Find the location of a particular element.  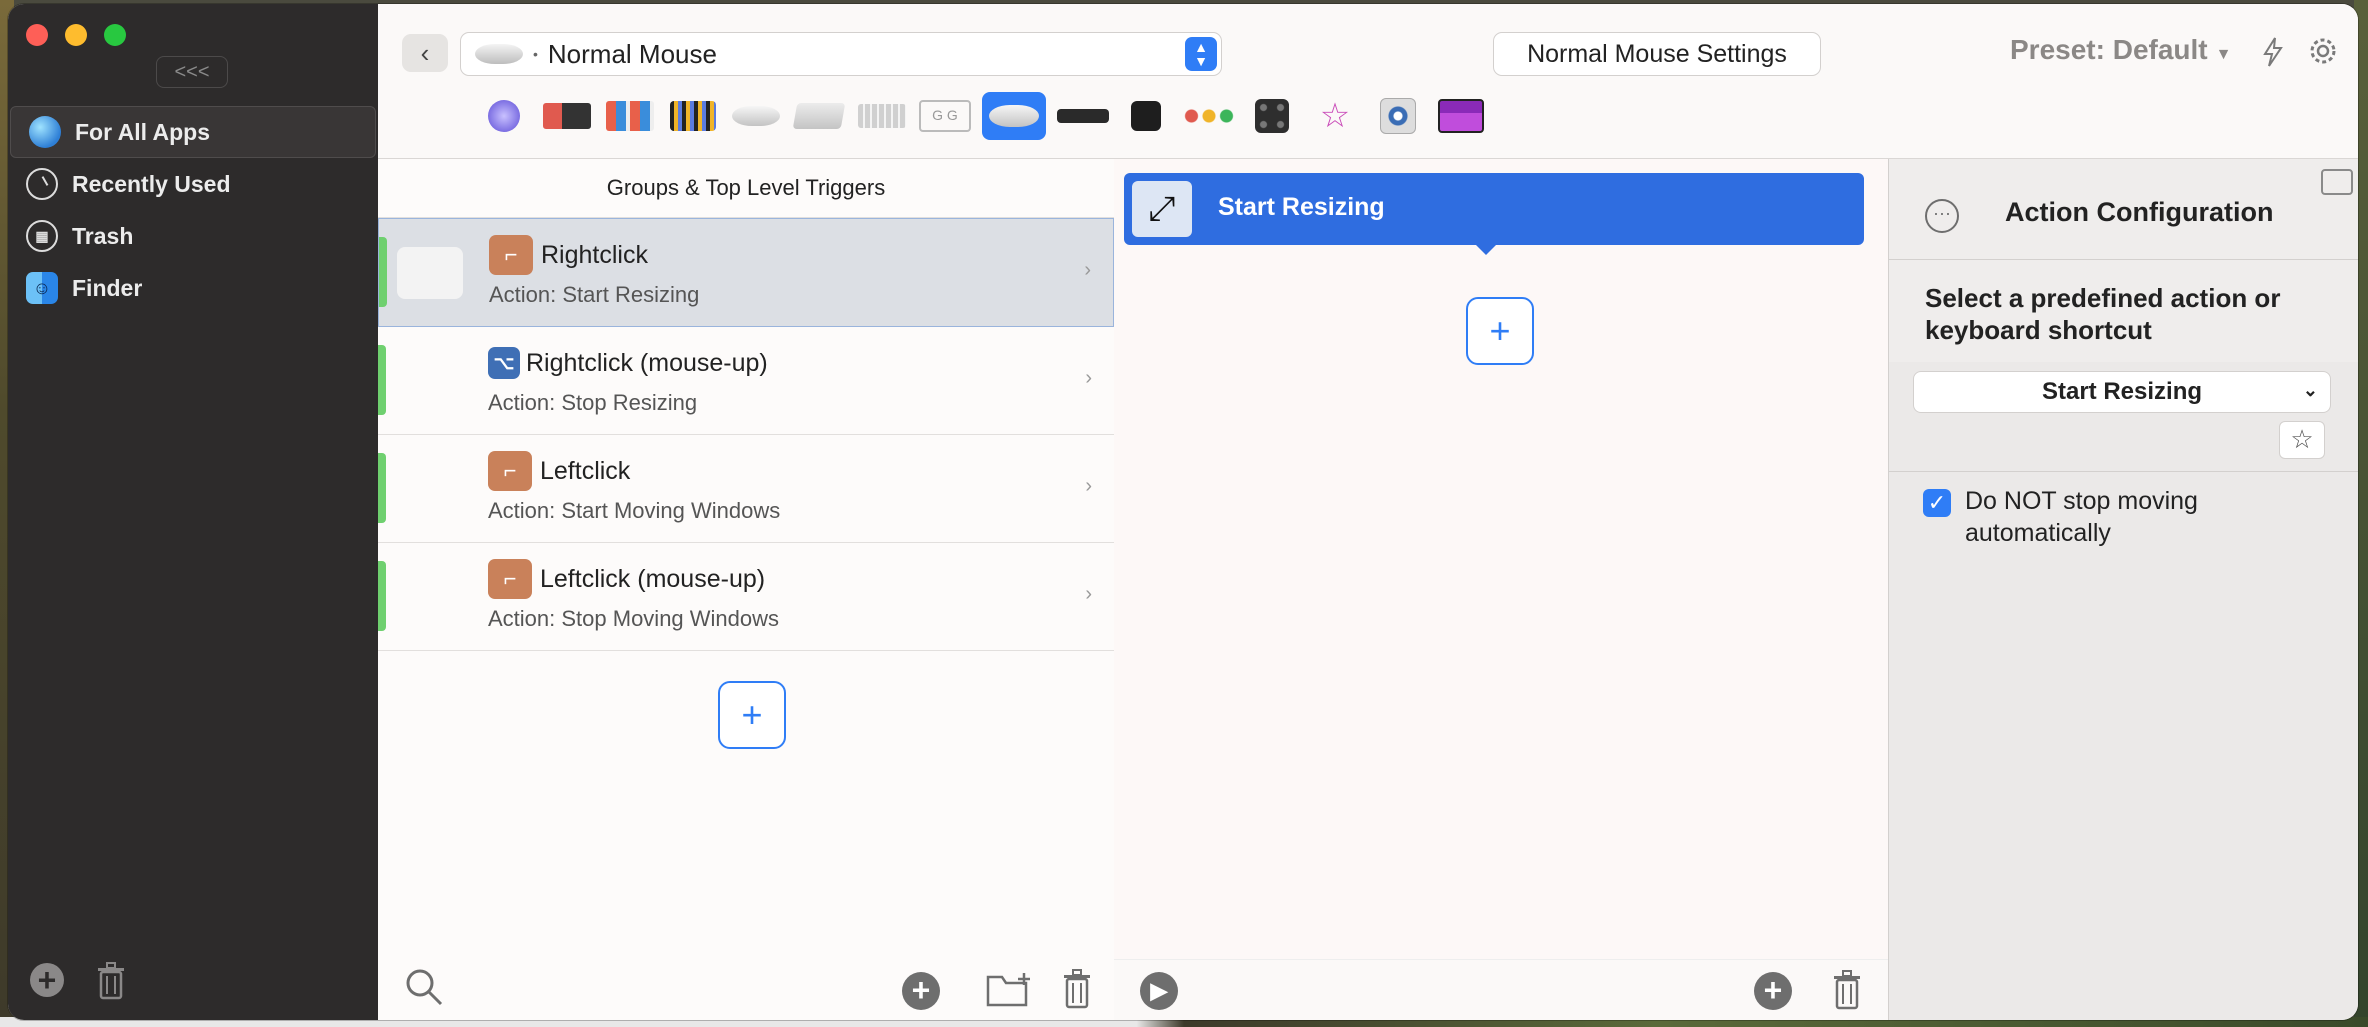

device-selector: • Normal Mouse ▲ ▼ is located at coordinates (841, 54).